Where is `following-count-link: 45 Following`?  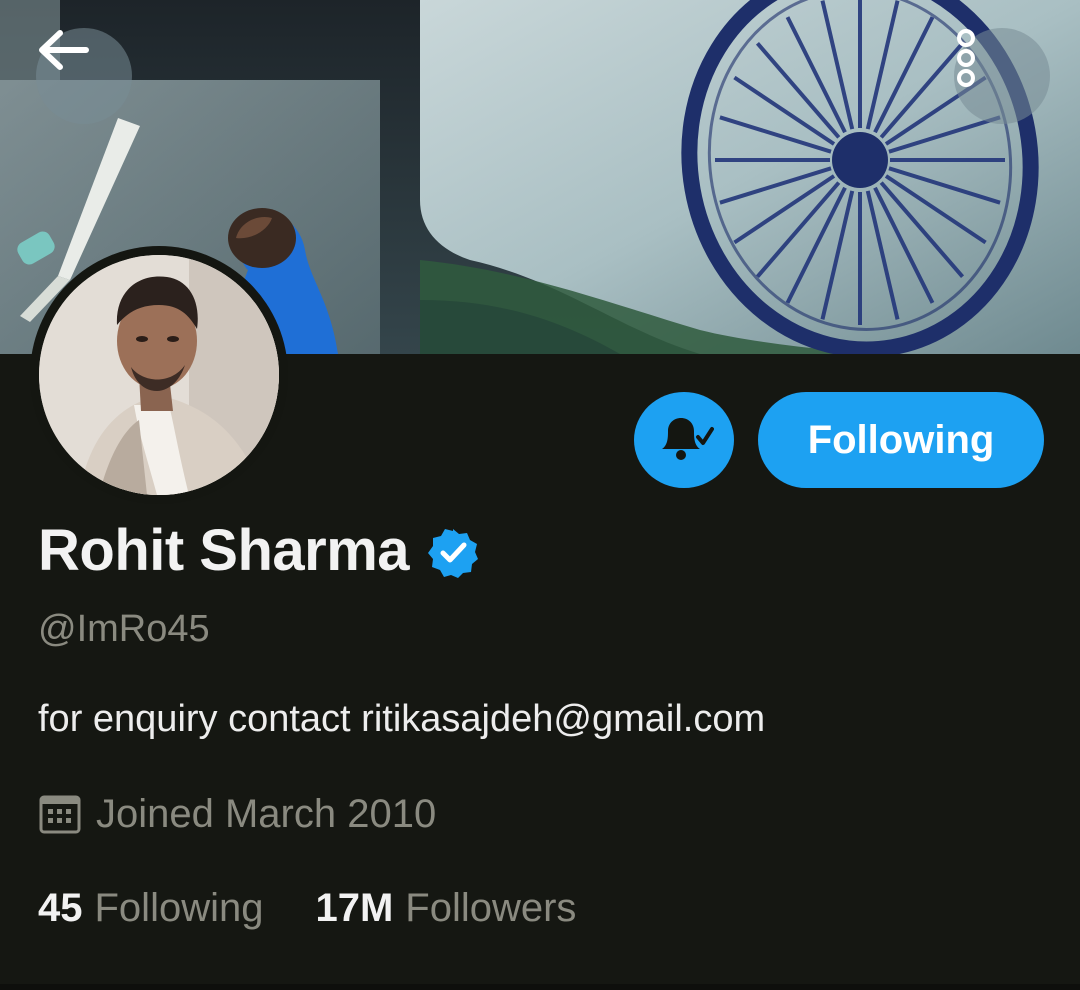
following-count-link: 45 Following is located at coordinates (150, 908).